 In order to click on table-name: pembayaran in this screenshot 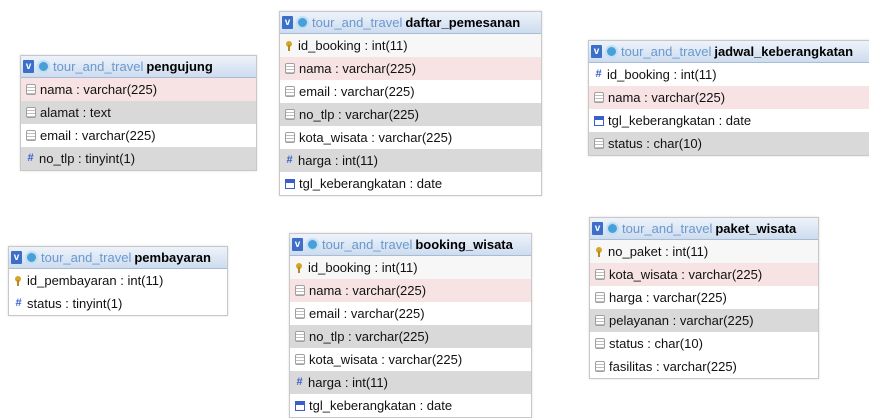, I will do `click(172, 257)`.